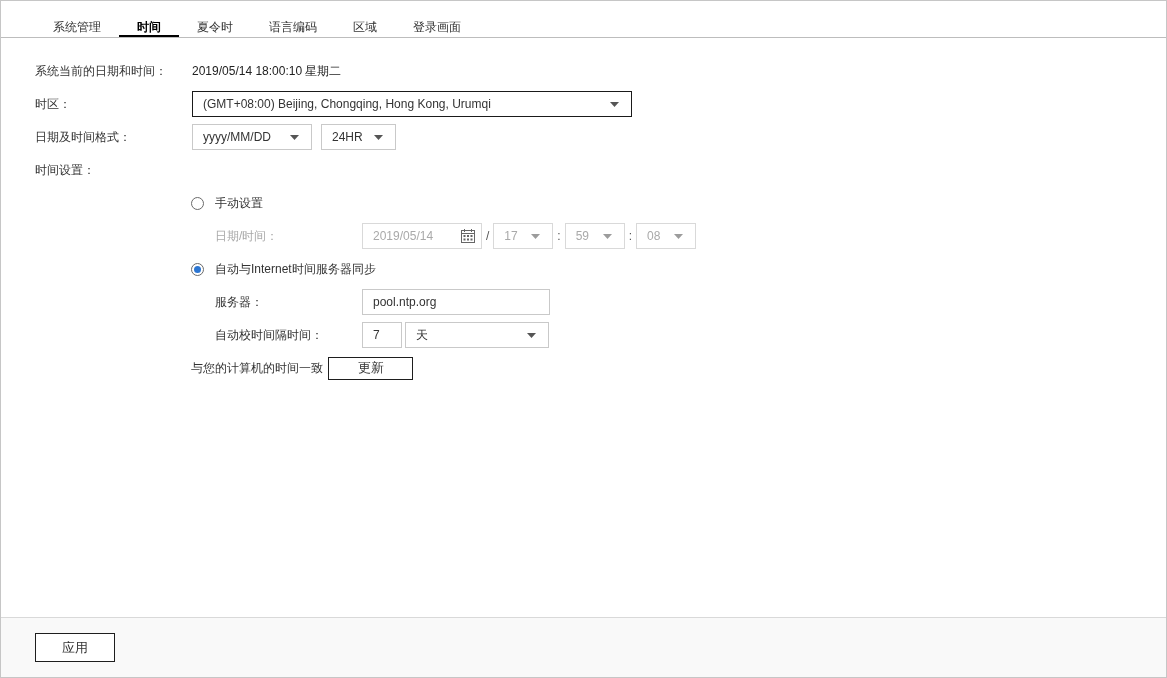 The width and height of the screenshot is (1167, 678). What do you see at coordinates (252, 137) in the screenshot?
I see `dropdown: yyyy/MM/DD` at bounding box center [252, 137].